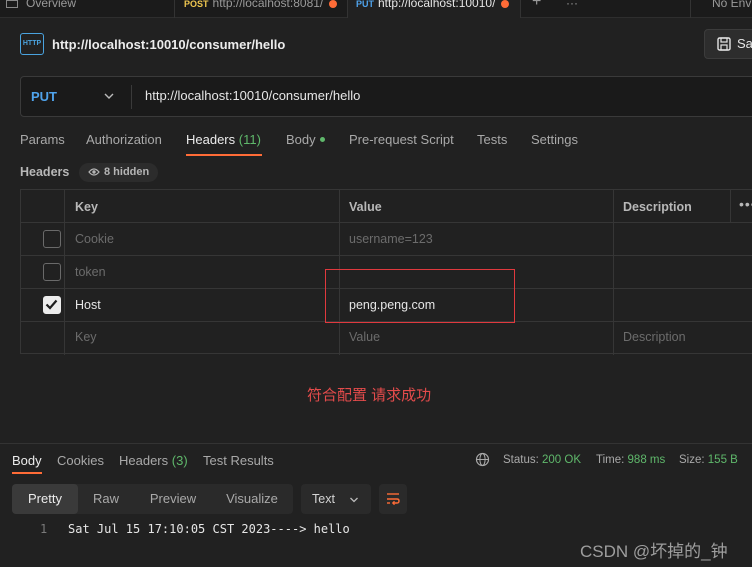  Describe the element at coordinates (336, 499) in the screenshot. I see `response-type-select: Text` at that location.